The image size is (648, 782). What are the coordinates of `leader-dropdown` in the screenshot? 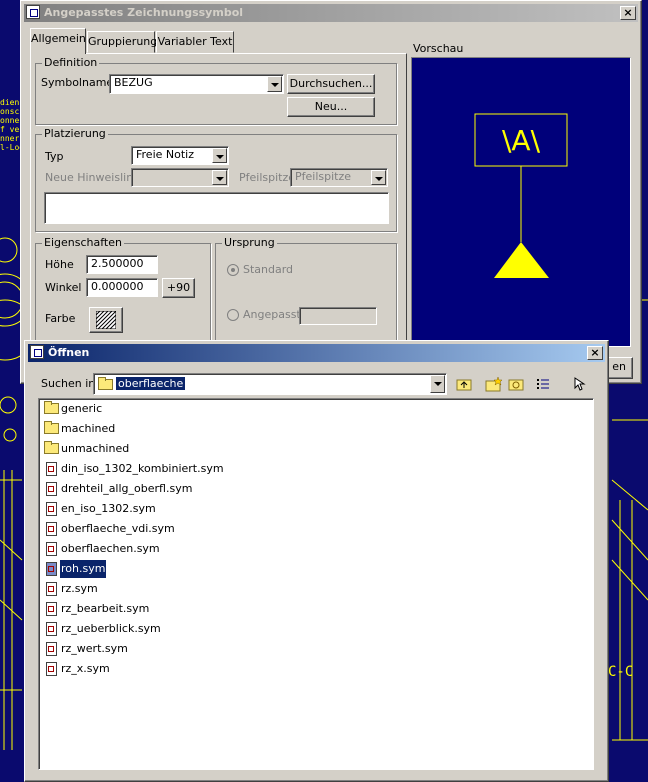 It's located at (180, 177).